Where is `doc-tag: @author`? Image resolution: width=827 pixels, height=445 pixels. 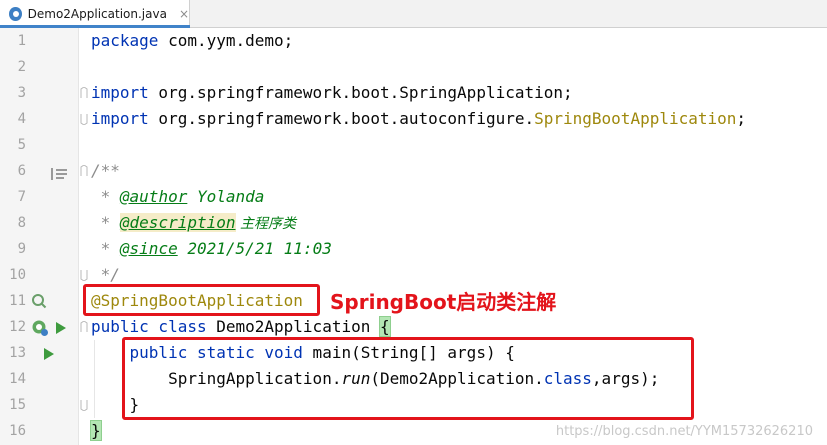
doc-tag: @author is located at coordinates (153, 196).